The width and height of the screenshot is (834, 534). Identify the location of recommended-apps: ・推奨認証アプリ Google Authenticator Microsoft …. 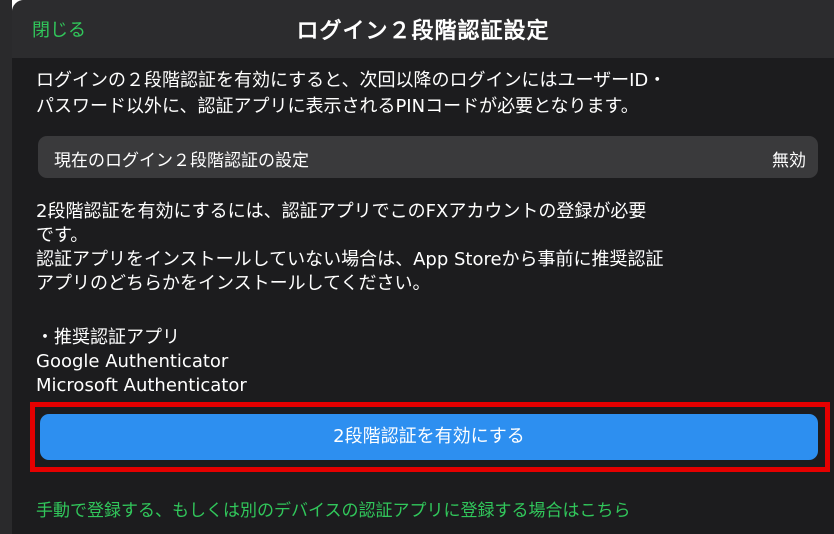
(141, 362).